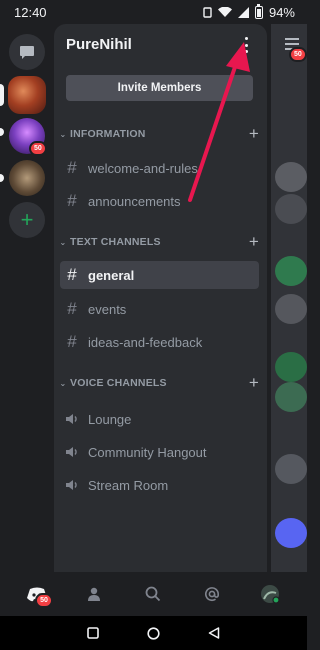 This screenshot has height=650, width=320. Describe the element at coordinates (118, 383) in the screenshot. I see `category-label: VOICE CHANNELS` at that location.